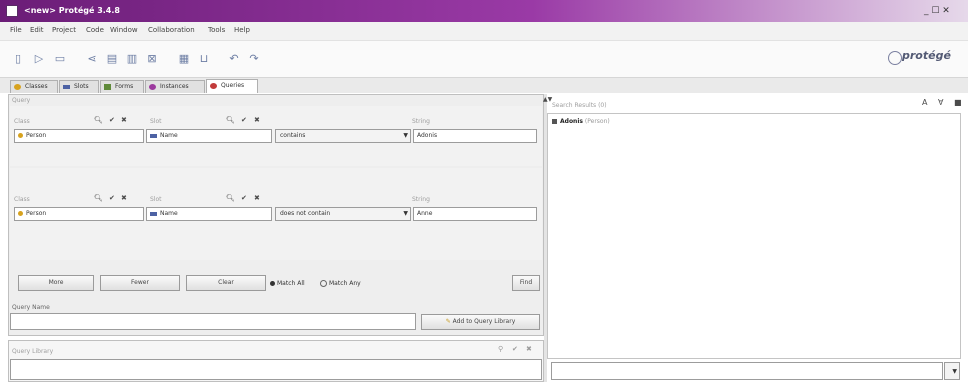  I want to click on tab-classes: Classes, so click(34, 86).